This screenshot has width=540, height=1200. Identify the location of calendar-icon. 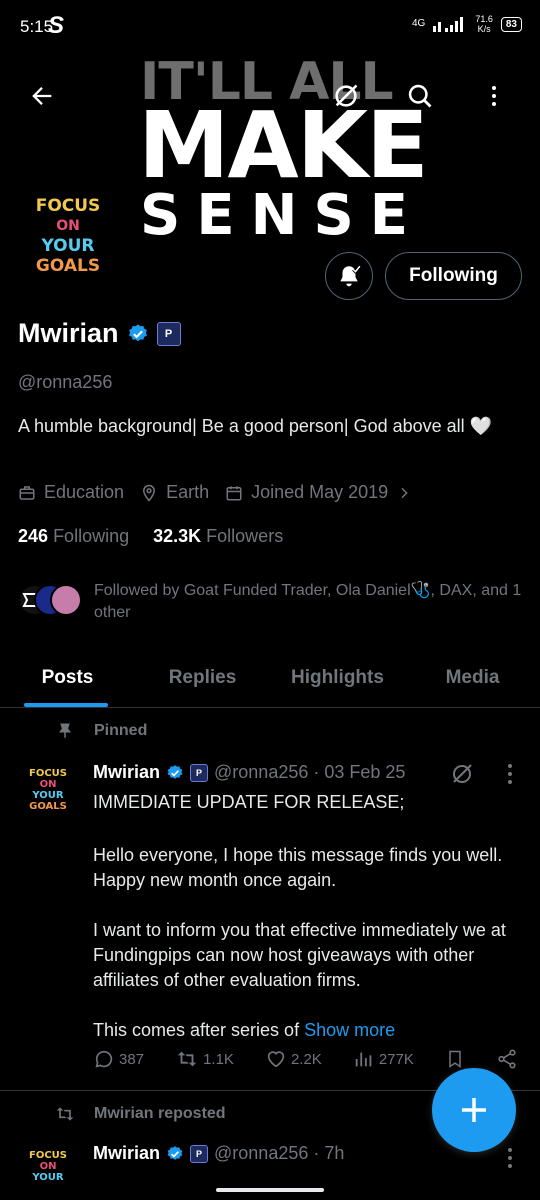
(234, 492).